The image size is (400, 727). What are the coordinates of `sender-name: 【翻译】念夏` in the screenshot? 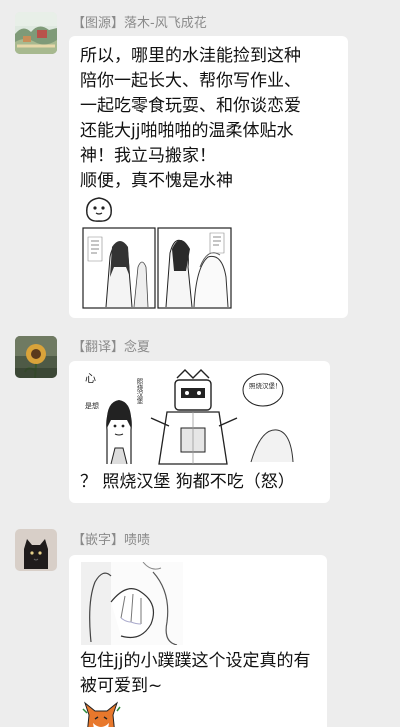 It's located at (111, 347).